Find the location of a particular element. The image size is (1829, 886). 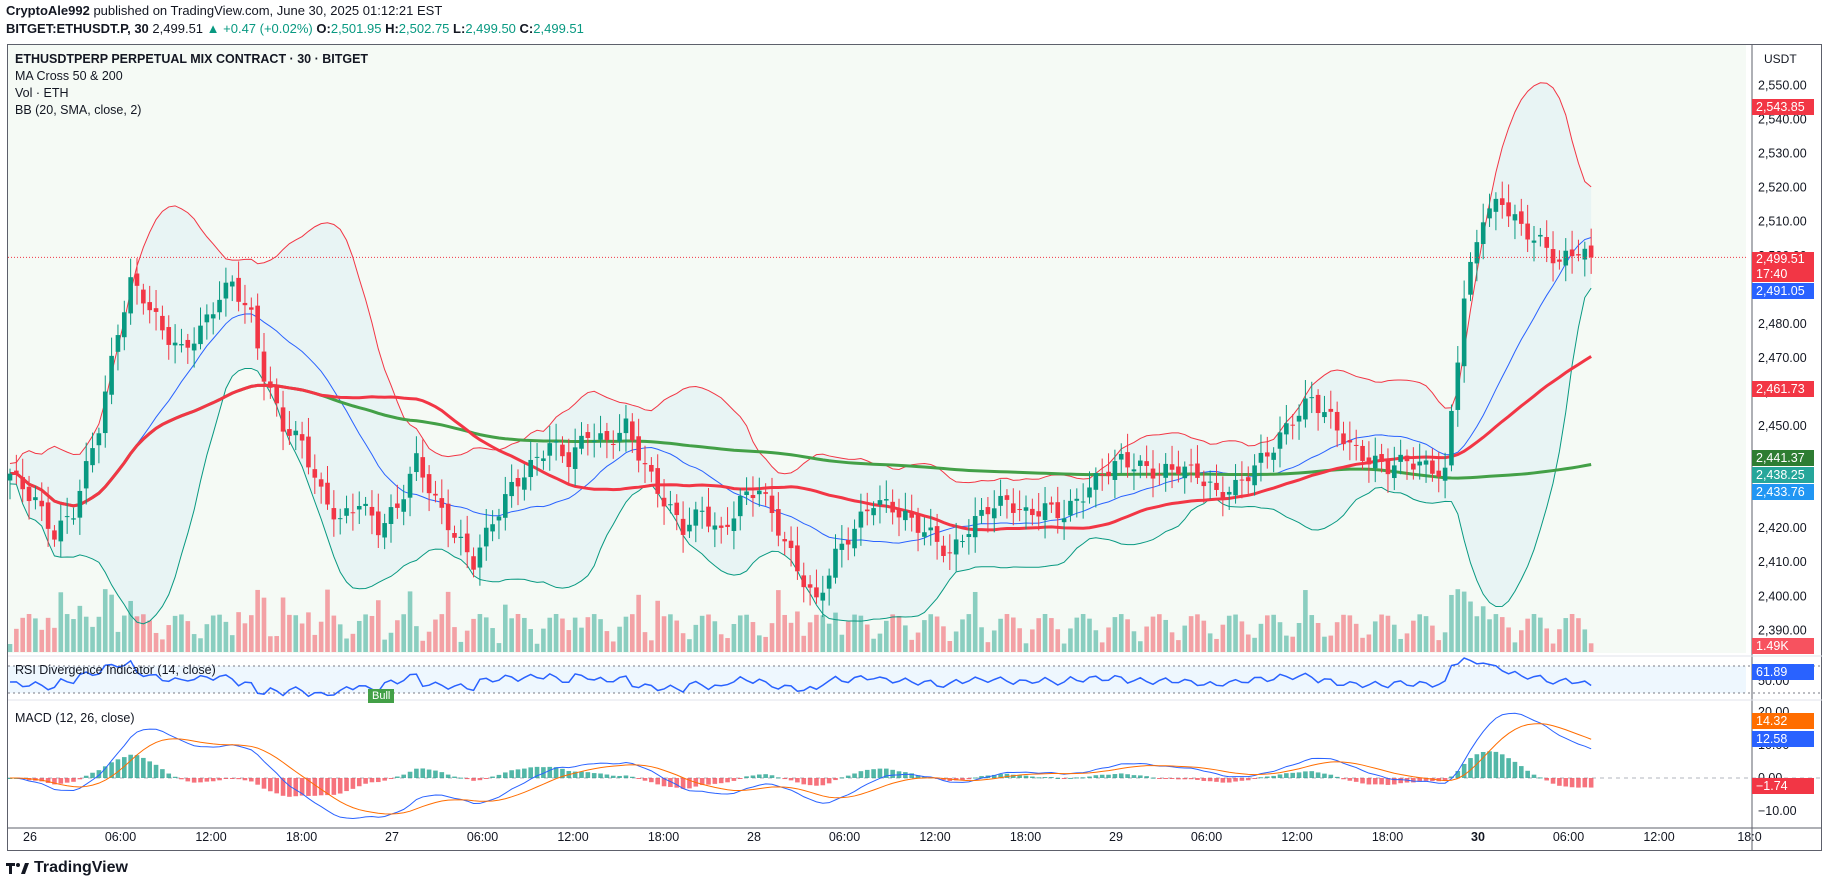

legend-macd: MACD (12, 26, close) is located at coordinates (74, 718).